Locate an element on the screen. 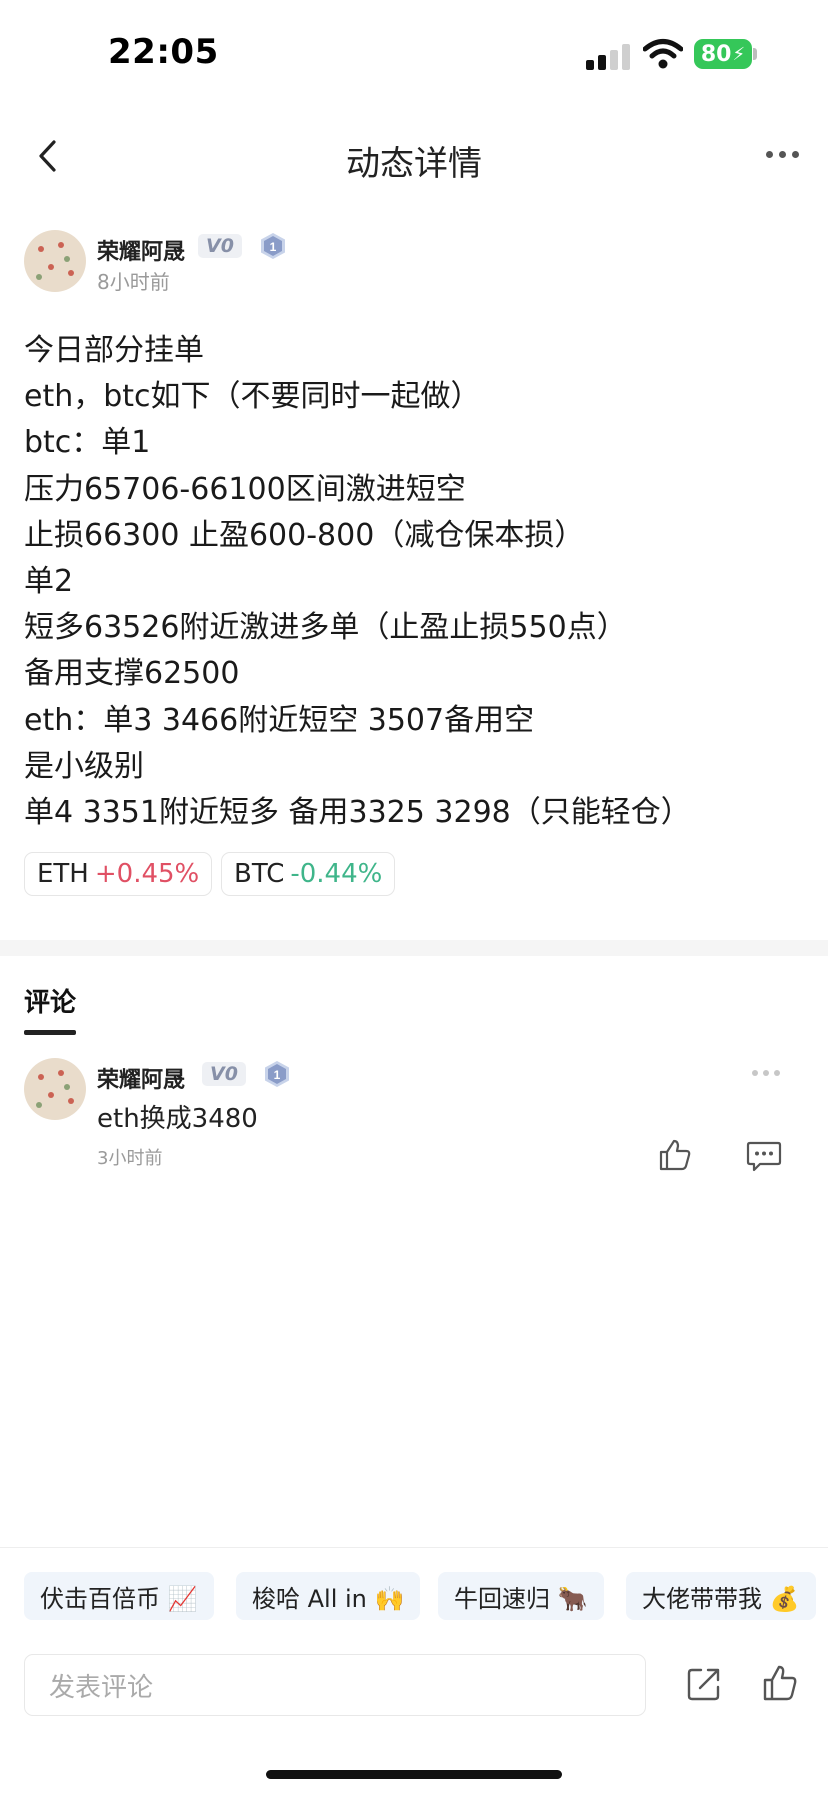 This screenshot has width=828, height=1795. post-line: 今日部分挂单 is located at coordinates (114, 350).